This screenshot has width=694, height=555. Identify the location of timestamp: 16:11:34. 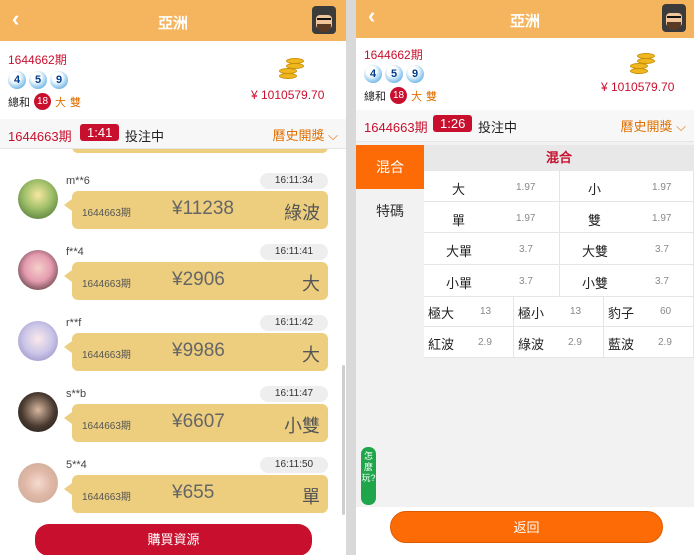
(294, 181).